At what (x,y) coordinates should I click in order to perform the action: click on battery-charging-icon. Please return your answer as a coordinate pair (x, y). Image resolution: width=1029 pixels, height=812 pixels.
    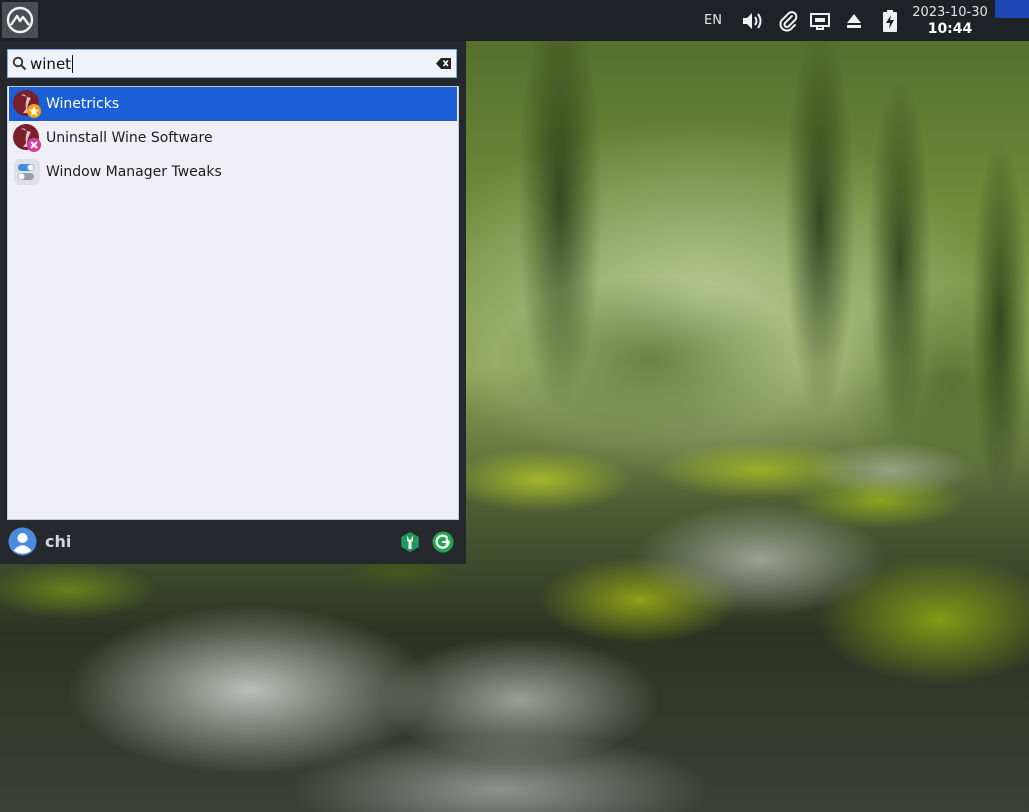
    Looking at the image, I should click on (890, 20).